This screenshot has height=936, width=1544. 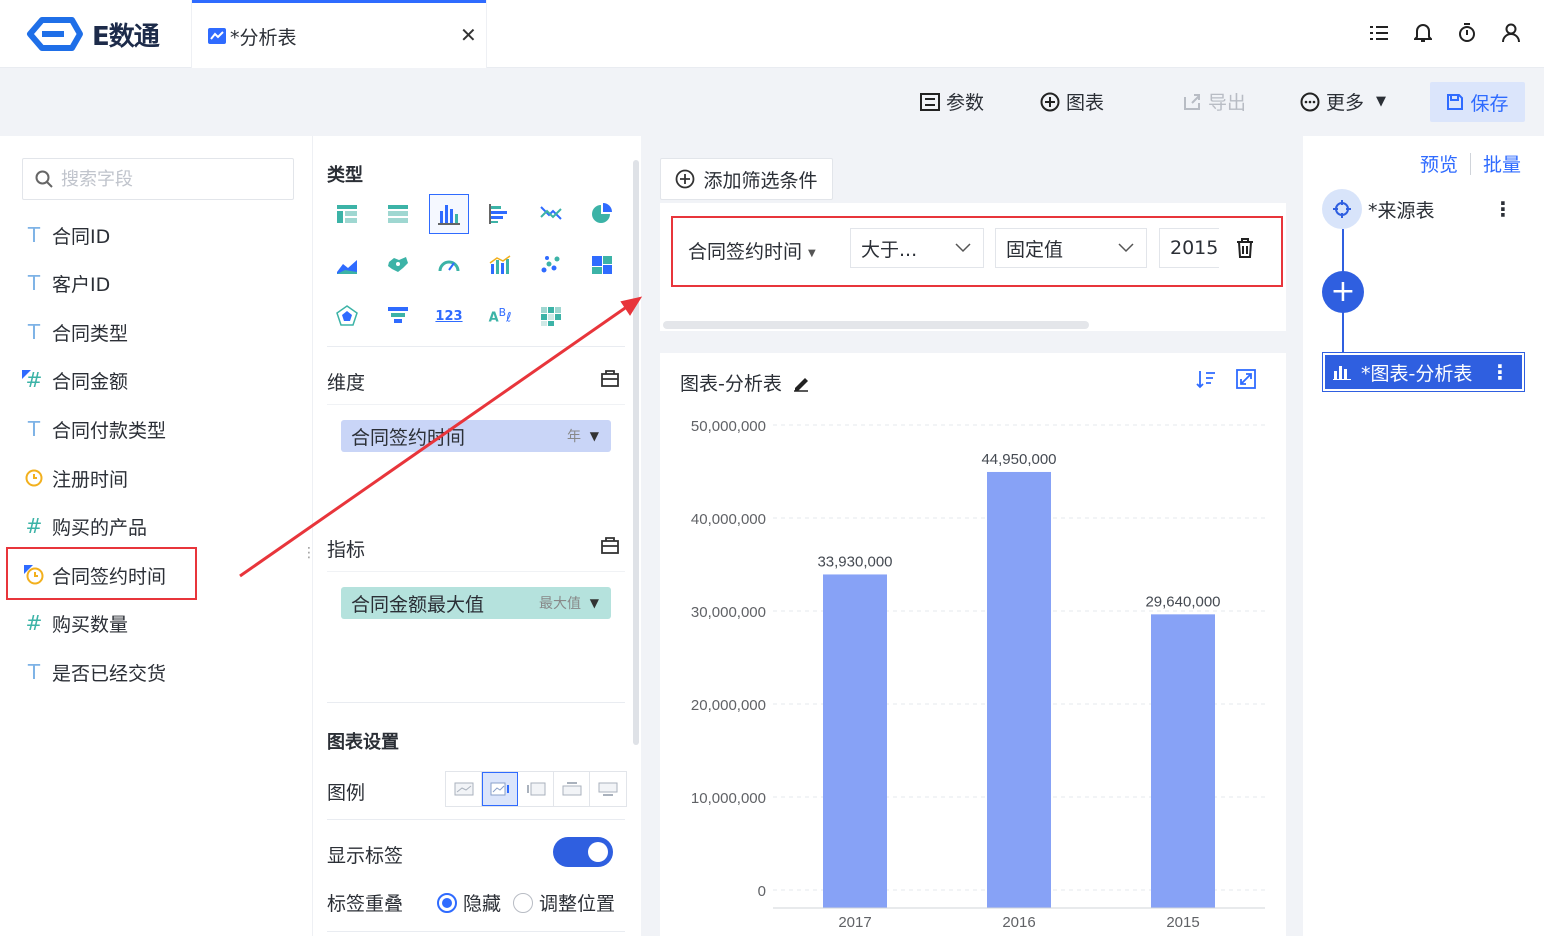 What do you see at coordinates (34, 478) in the screenshot?
I see `clock-icon` at bounding box center [34, 478].